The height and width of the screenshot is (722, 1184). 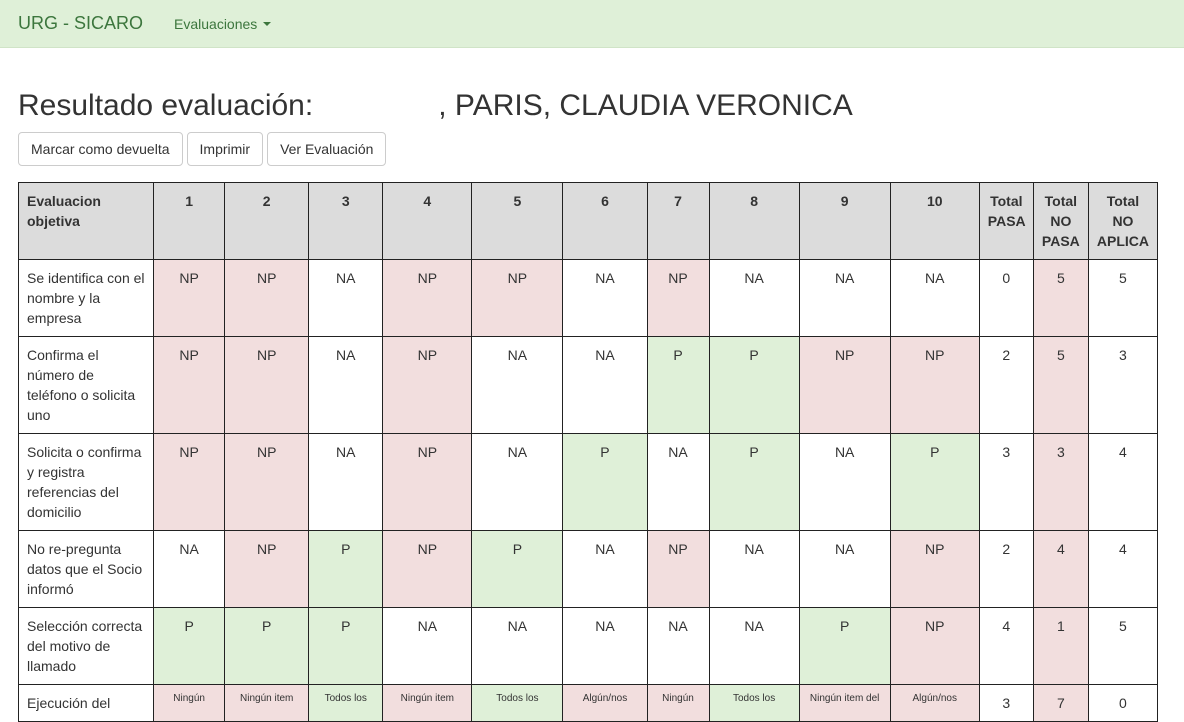 What do you see at coordinates (1123, 298) in the screenshot?
I see `total-no-aplica-cell: 5` at bounding box center [1123, 298].